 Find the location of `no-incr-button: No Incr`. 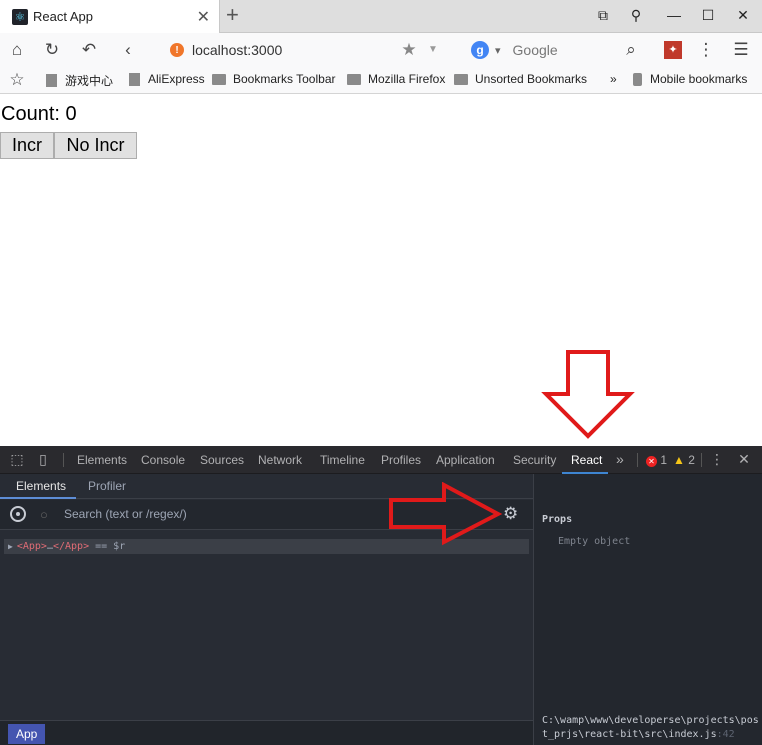

no-incr-button: No Incr is located at coordinates (95, 145).